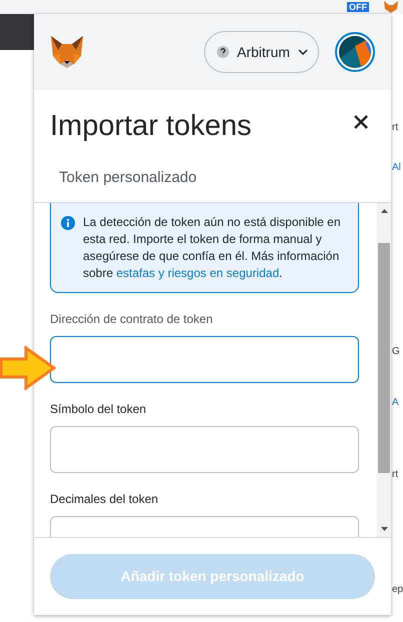 The image size is (403, 622). What do you see at coordinates (358, 7) in the screenshot?
I see `extension-badge: OFF` at bounding box center [358, 7].